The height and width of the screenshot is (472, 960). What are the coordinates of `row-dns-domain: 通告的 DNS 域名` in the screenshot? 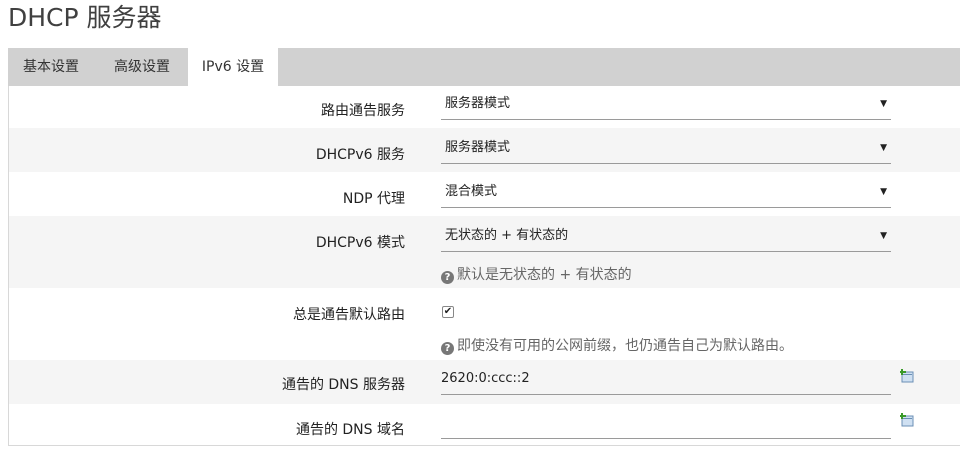 It's located at (484, 425).